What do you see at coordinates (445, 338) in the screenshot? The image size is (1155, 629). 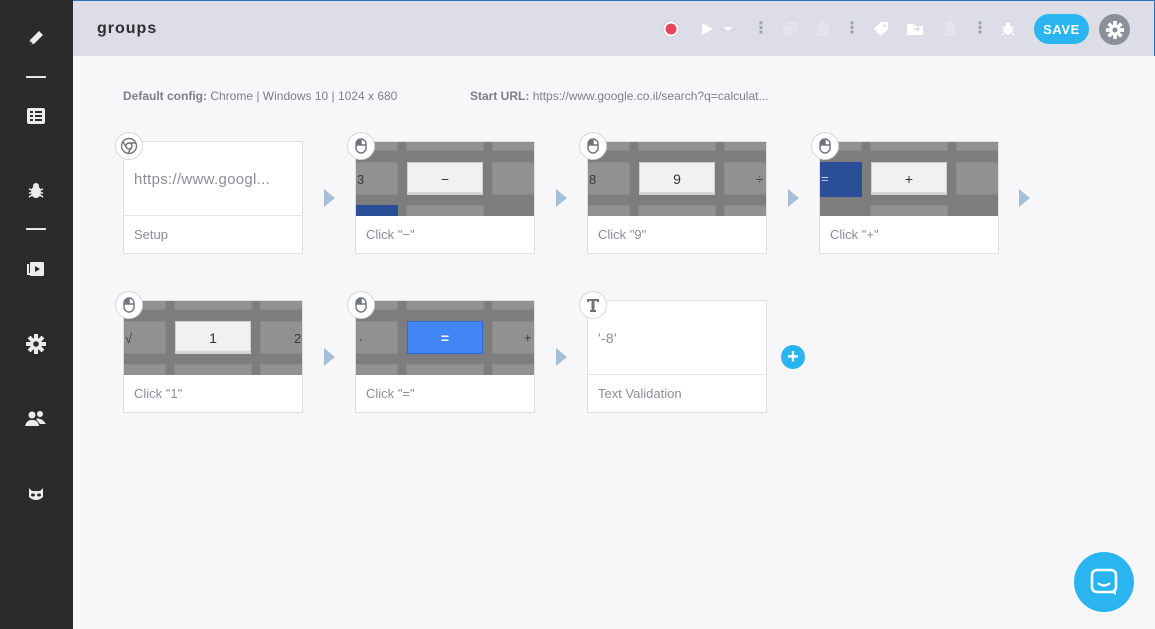 I see `step-thumbnail: . = +` at bounding box center [445, 338].